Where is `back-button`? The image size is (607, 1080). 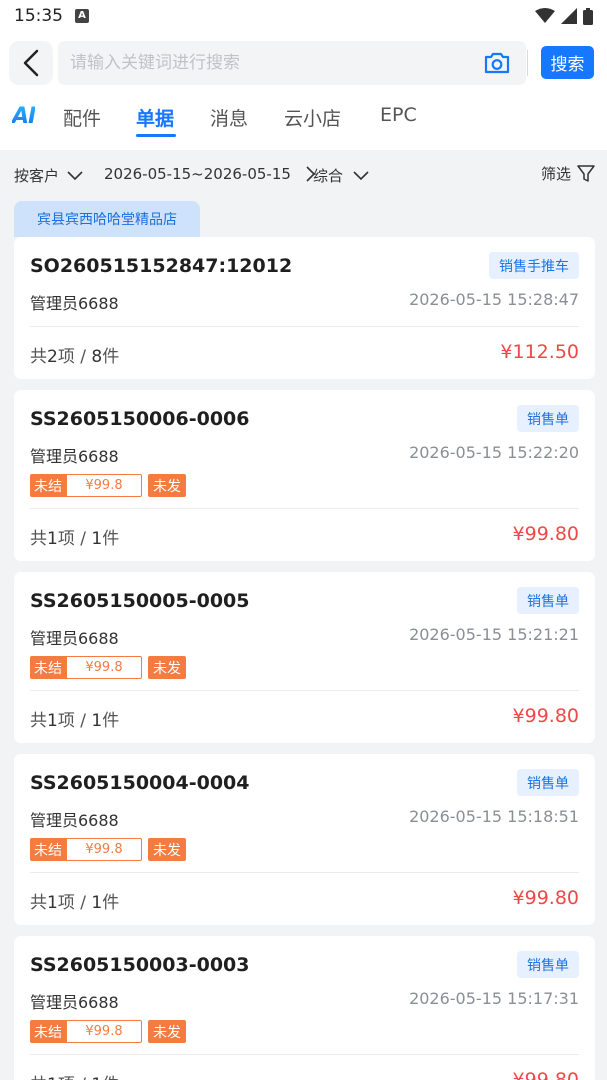
back-button is located at coordinates (31, 63).